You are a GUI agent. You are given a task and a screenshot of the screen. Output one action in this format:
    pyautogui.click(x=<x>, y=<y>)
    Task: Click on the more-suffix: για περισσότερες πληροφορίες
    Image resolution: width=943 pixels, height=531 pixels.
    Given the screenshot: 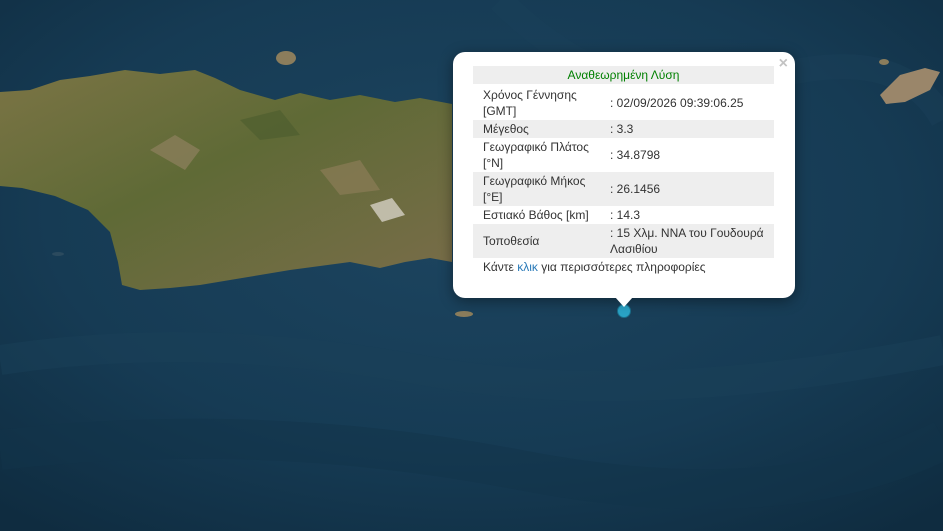 What is the action you would take?
    pyautogui.click(x=623, y=267)
    